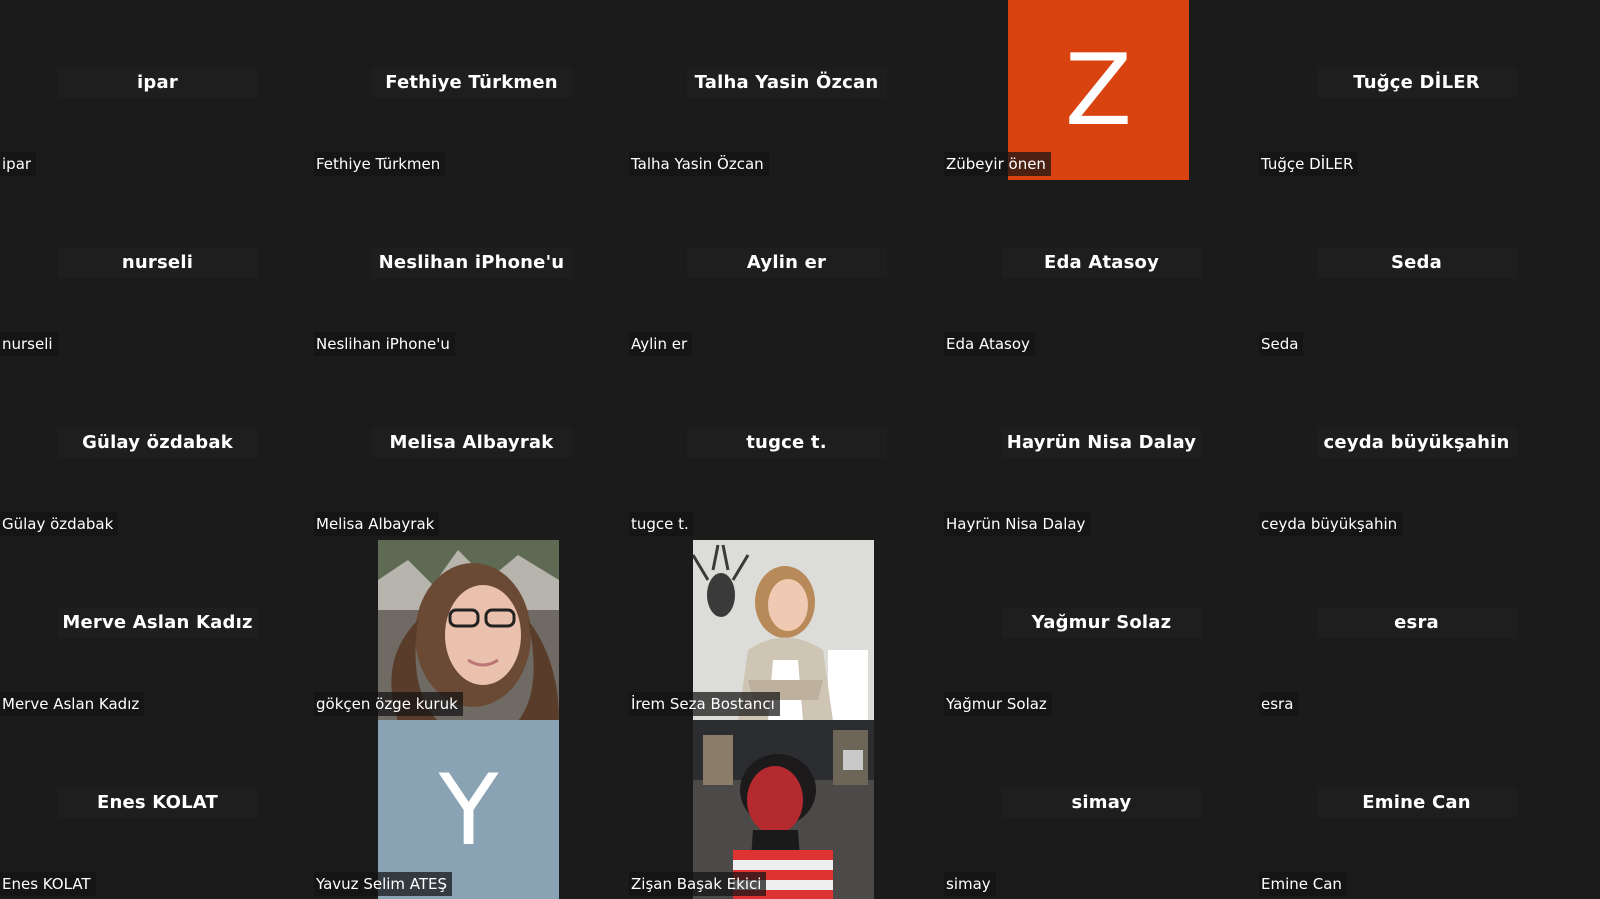 This screenshot has width=1600, height=899. Describe the element at coordinates (698, 884) in the screenshot. I see `participant-name-label: Zişan Başak Ekici` at that location.